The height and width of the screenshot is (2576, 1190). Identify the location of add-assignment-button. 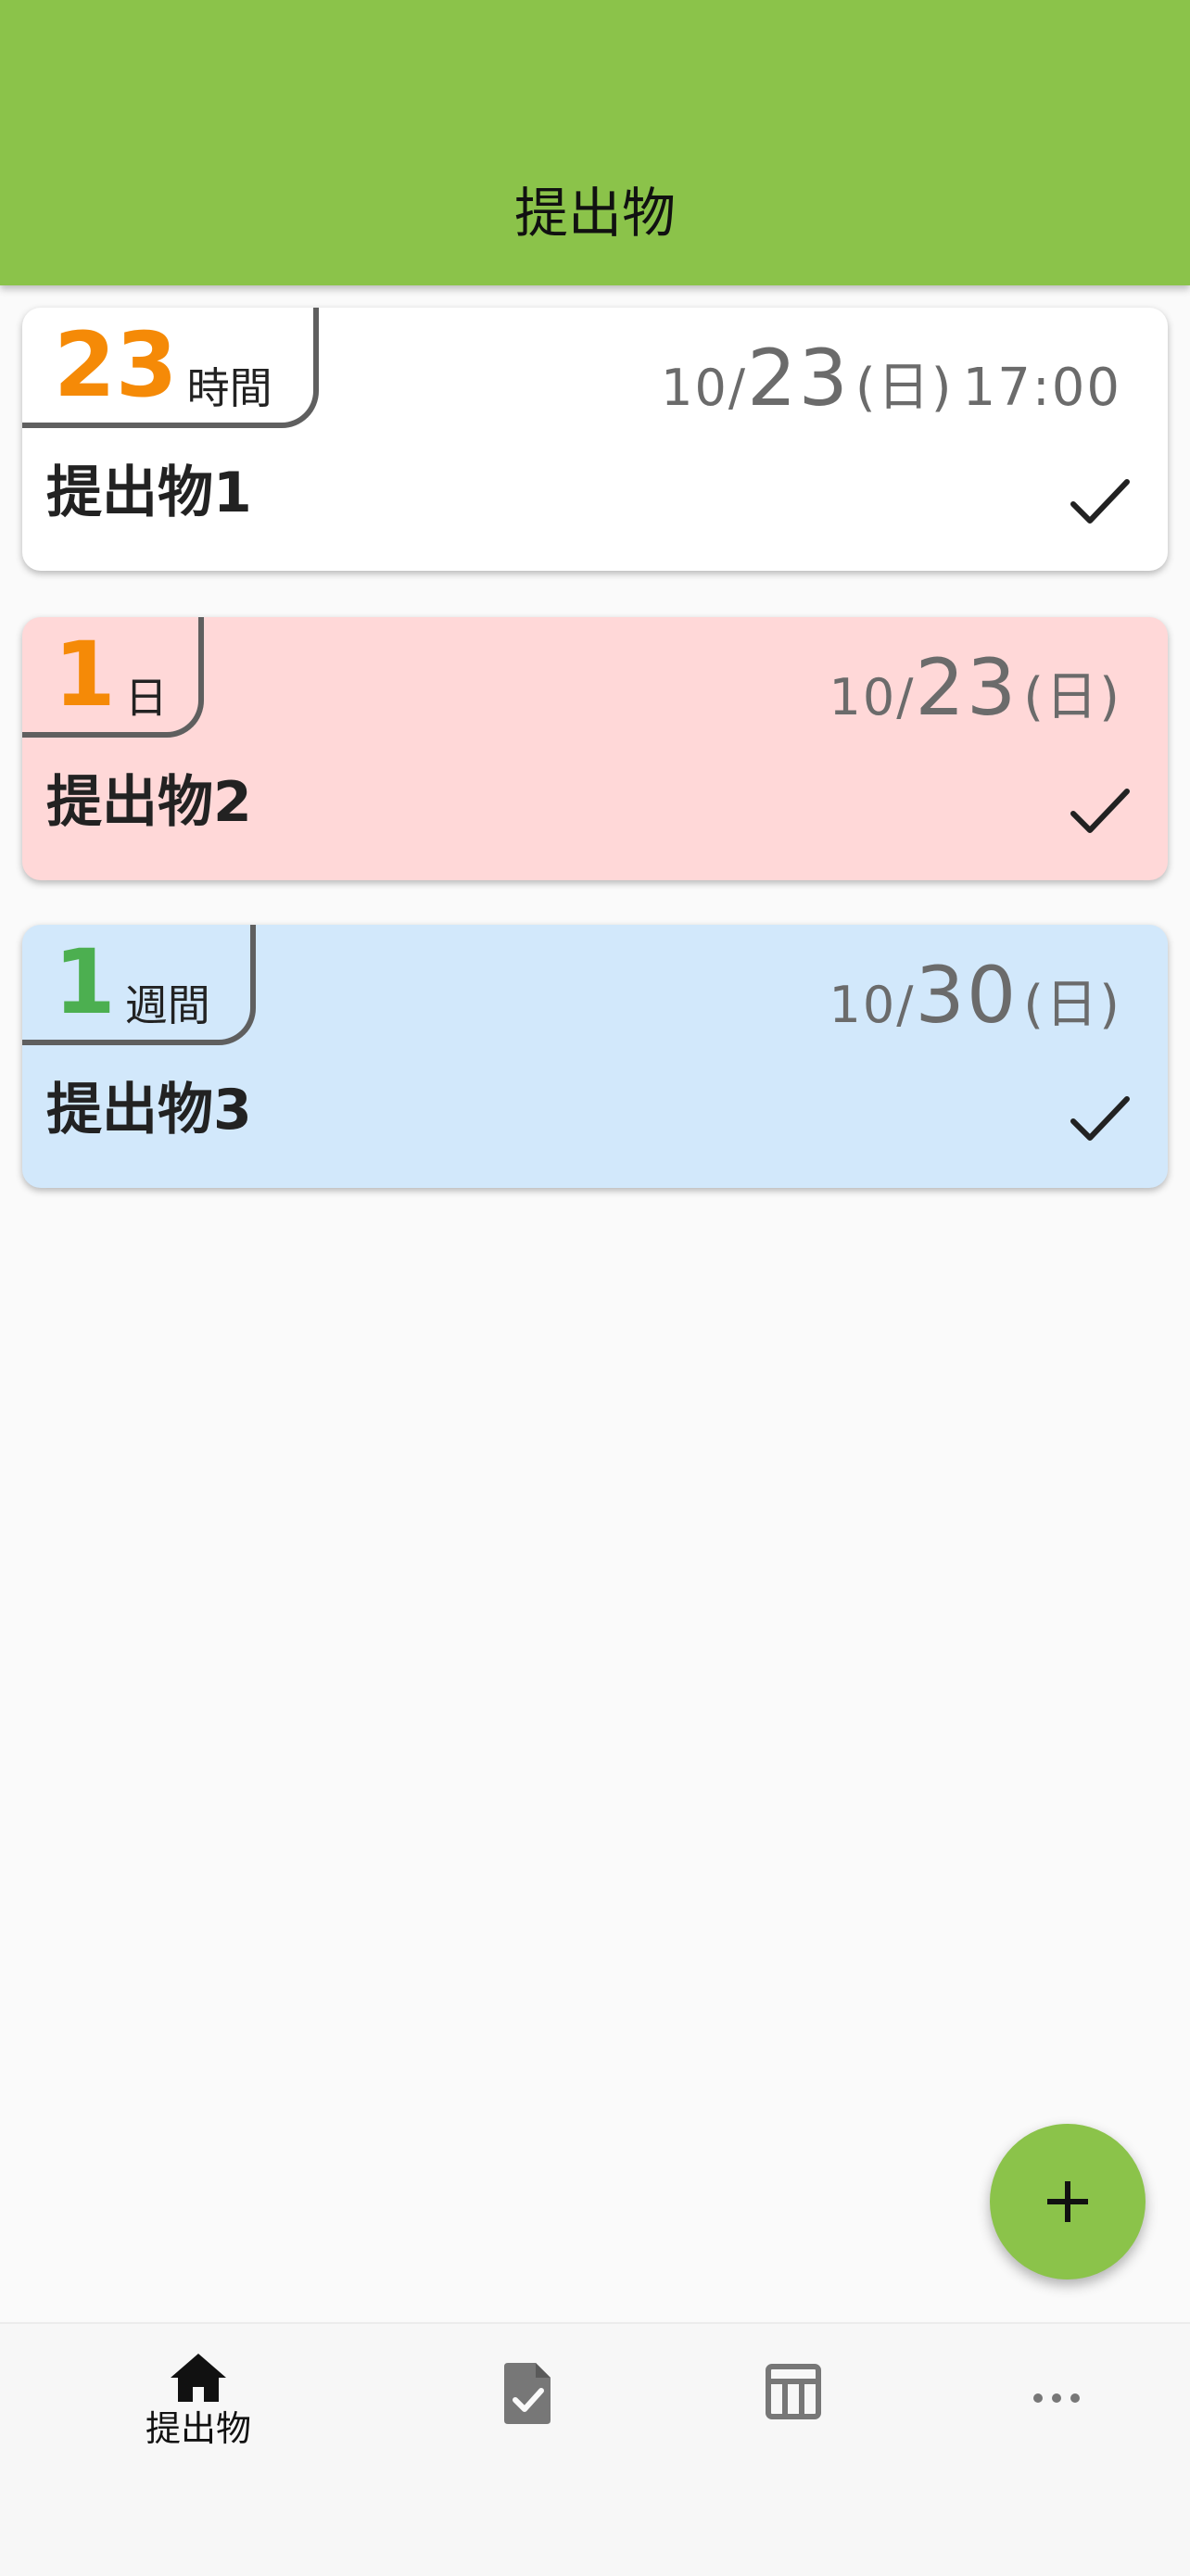
(1068, 2201).